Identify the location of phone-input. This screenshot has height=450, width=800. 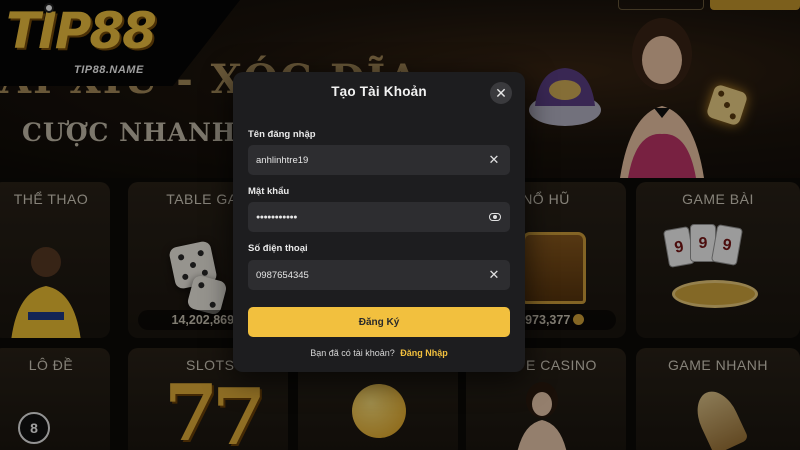
(366, 275).